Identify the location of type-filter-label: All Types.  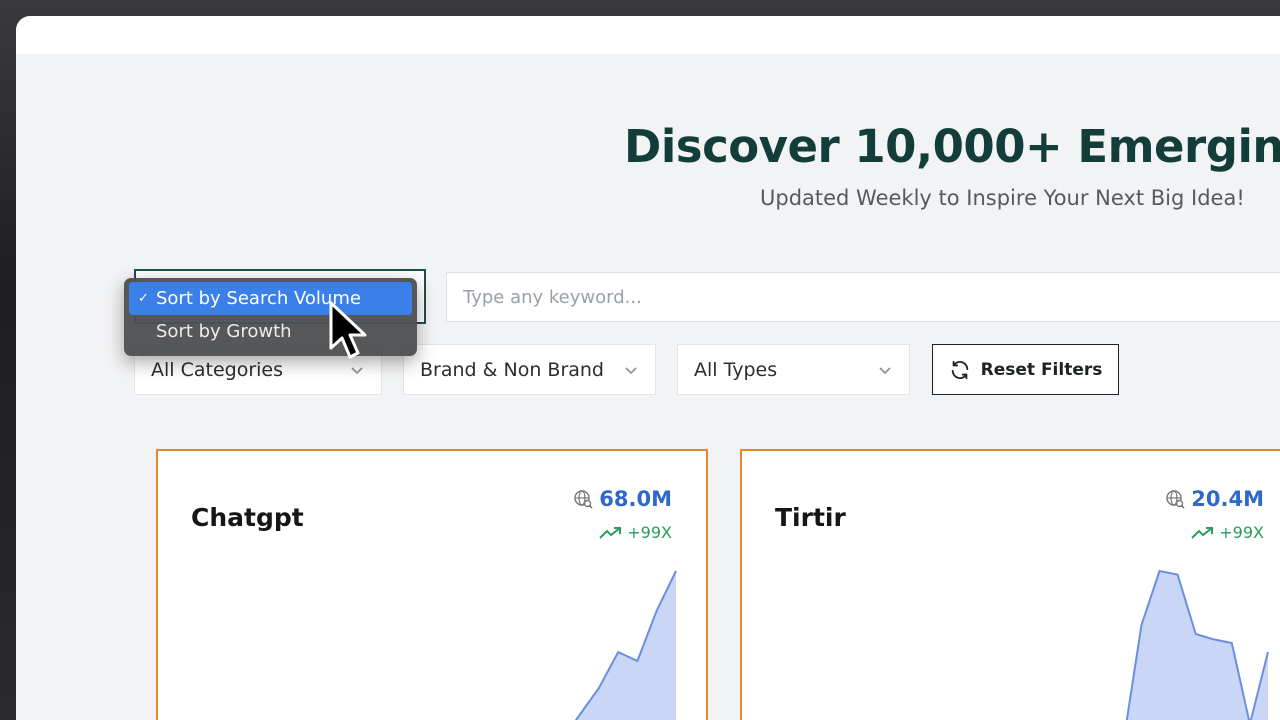
(736, 369).